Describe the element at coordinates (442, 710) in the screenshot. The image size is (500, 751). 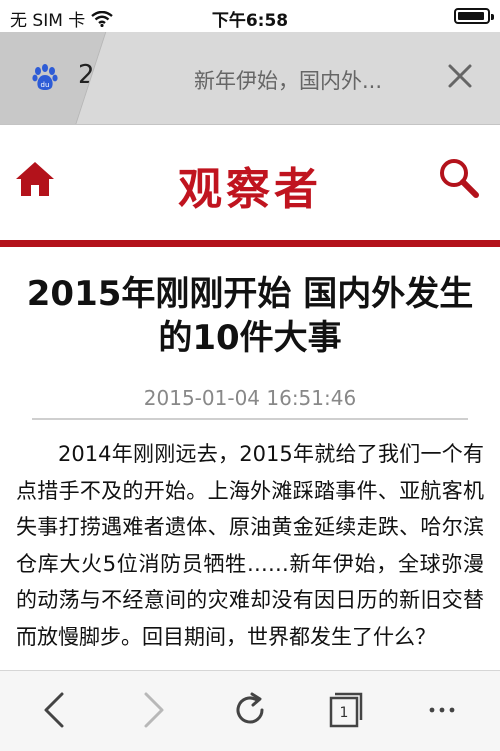
I see `more-icon` at that location.